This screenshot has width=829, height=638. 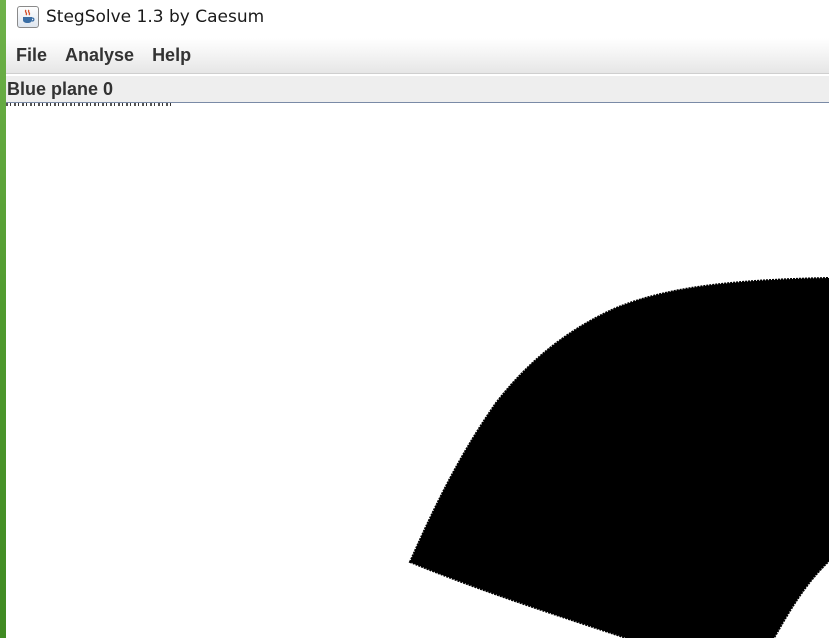 What do you see at coordinates (417, 89) in the screenshot?
I see `plane-label-bar: Blue plane 0` at bounding box center [417, 89].